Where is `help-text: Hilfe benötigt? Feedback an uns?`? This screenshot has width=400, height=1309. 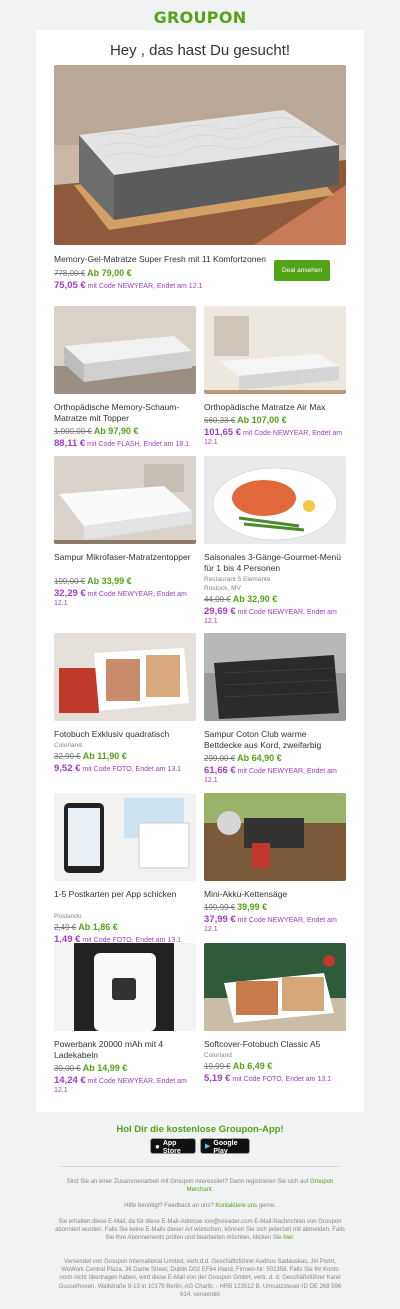 help-text: Hilfe benötigt? Feedback an uns? is located at coordinates (169, 1206).